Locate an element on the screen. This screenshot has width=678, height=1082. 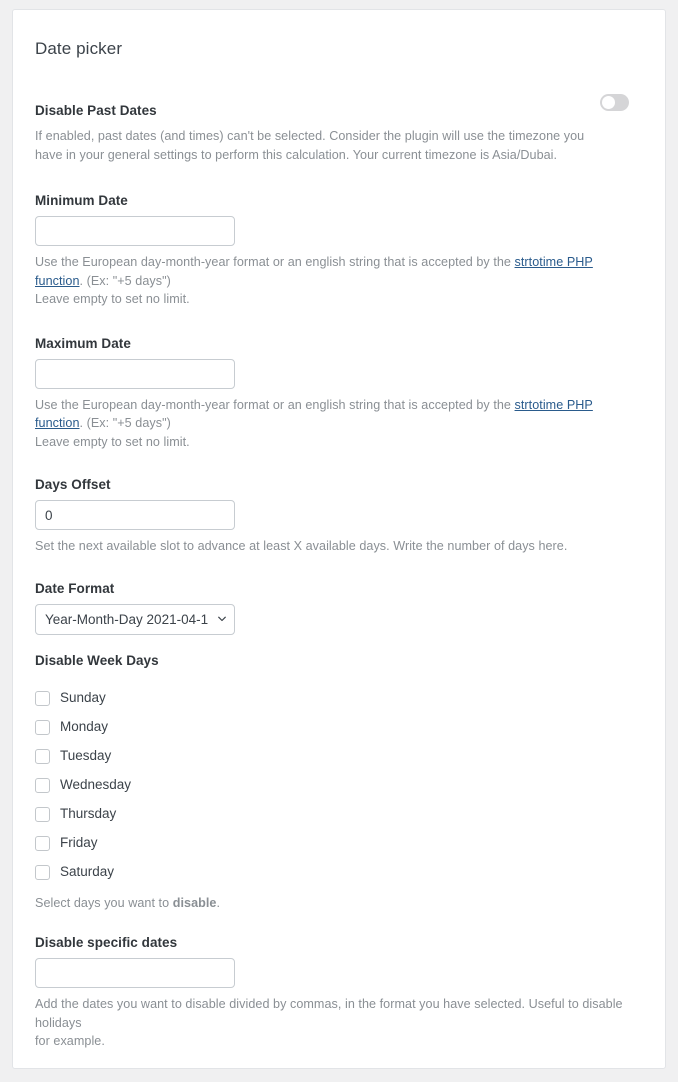
checkbox-monday is located at coordinates (42, 727).